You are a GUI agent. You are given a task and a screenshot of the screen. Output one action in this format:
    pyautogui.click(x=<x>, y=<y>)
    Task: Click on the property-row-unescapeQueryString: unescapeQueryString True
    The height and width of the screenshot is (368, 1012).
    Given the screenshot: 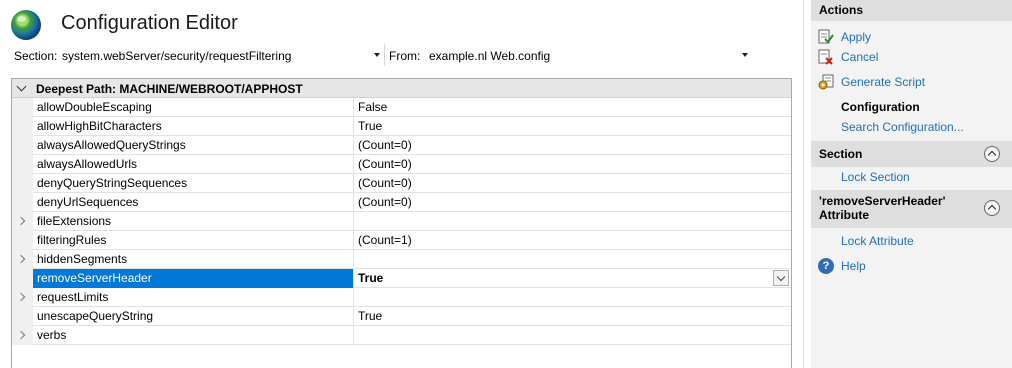 What is the action you would take?
    pyautogui.click(x=401, y=316)
    